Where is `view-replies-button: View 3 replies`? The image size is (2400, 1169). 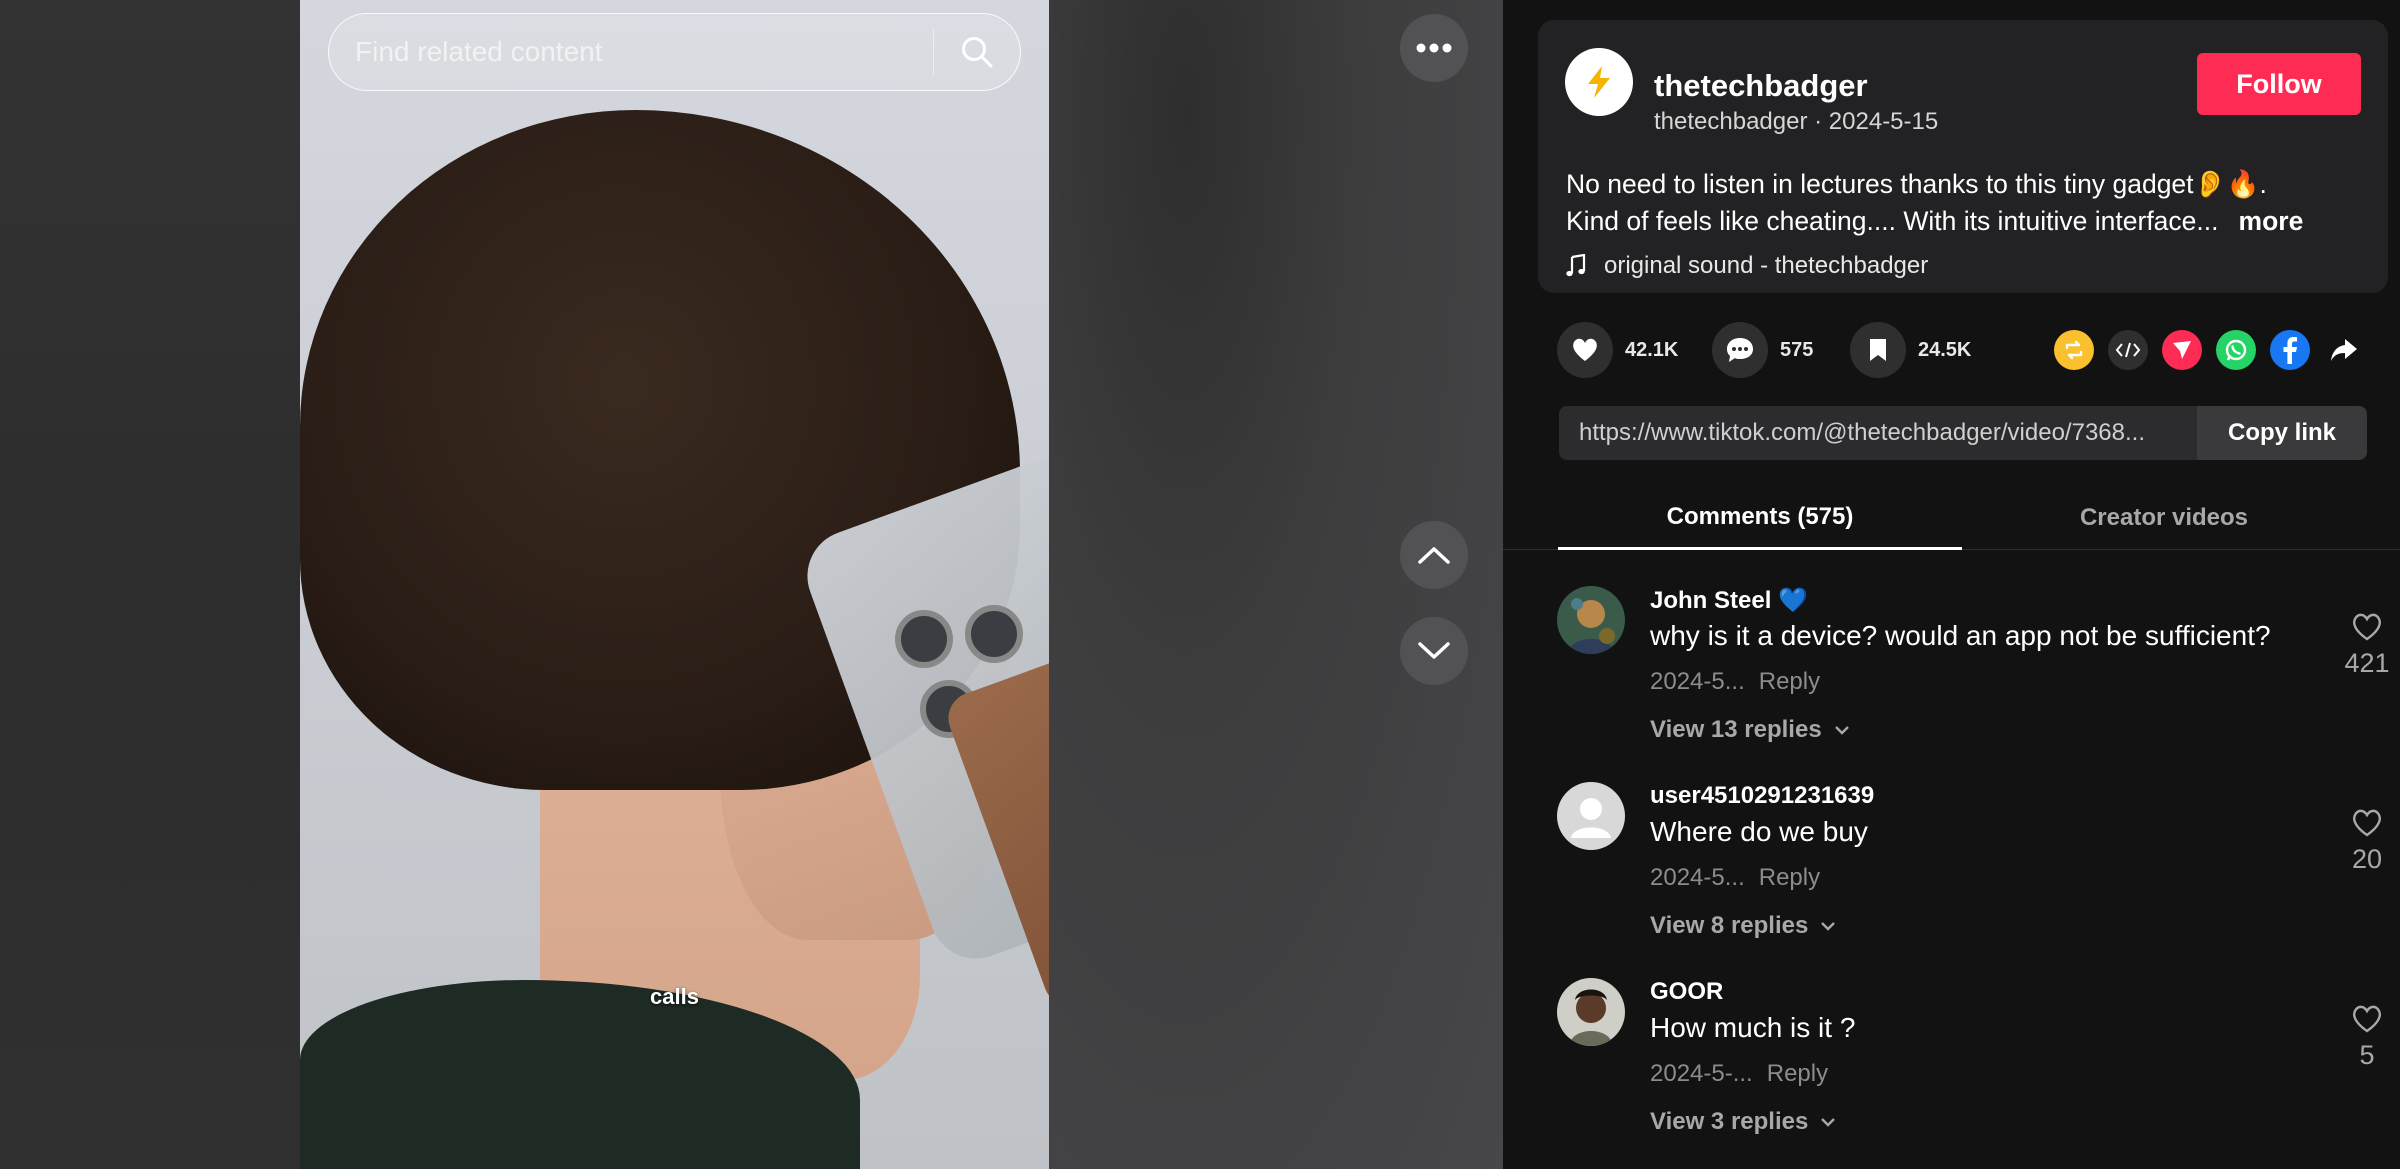
view-replies-button: View 3 replies is located at coordinates (1743, 1122).